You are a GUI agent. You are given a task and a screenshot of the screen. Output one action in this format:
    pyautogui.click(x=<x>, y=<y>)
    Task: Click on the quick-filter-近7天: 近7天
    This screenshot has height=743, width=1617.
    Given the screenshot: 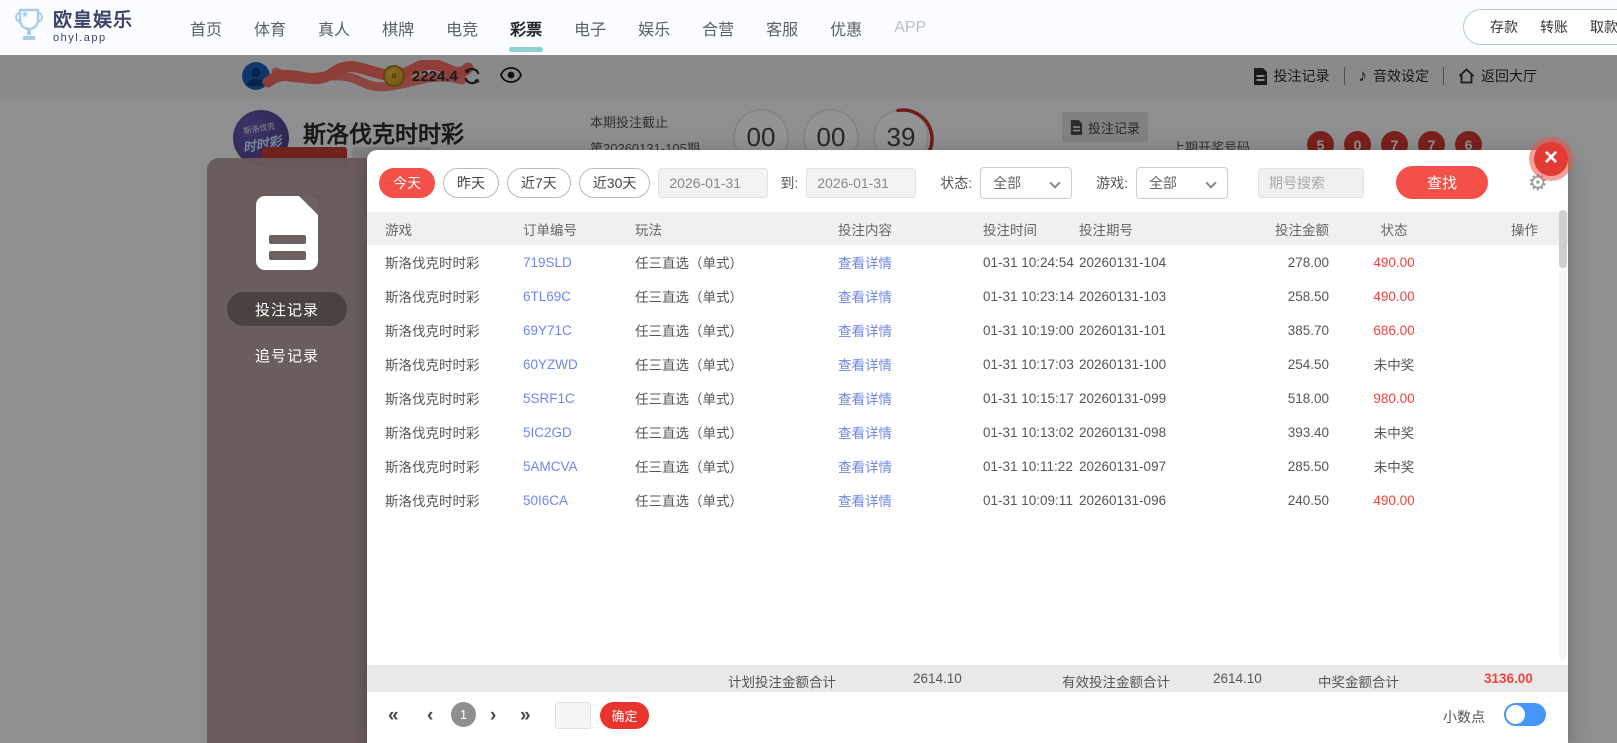 What is the action you would take?
    pyautogui.click(x=539, y=182)
    